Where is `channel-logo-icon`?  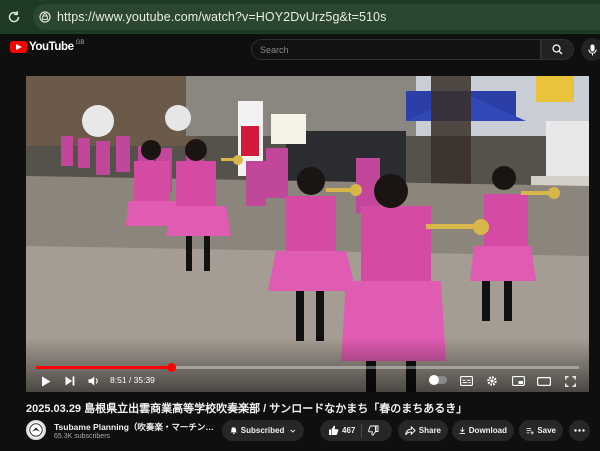 channel-logo-icon is located at coordinates (36, 430).